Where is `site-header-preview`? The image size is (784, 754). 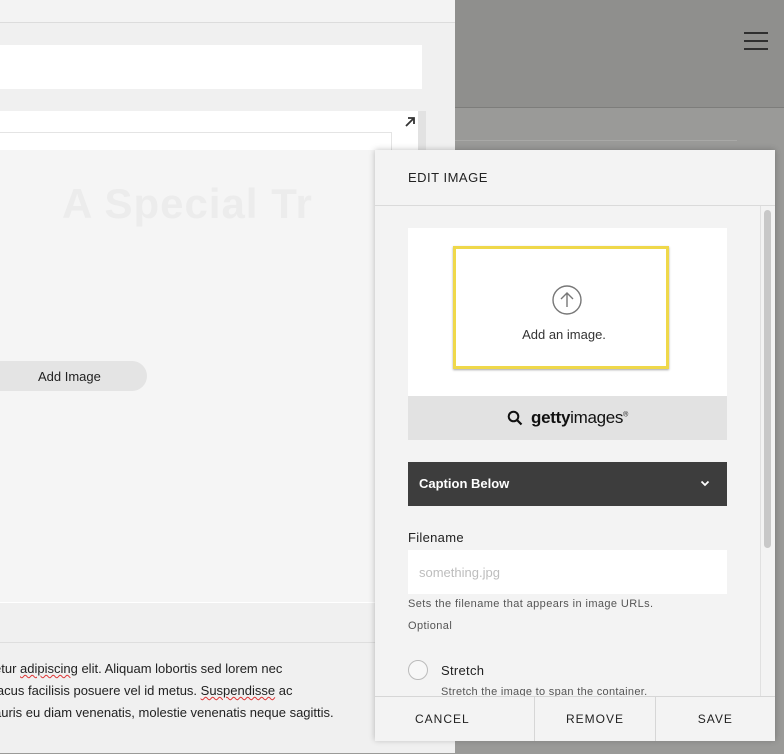
site-header-preview is located at coordinates (619, 54).